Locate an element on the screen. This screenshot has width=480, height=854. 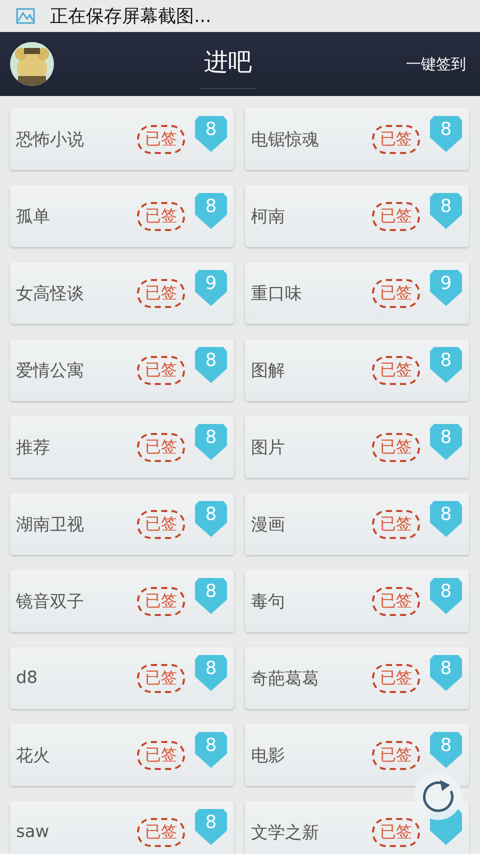
forum-card: 女高怪谈 已签 9 is located at coordinates (122, 293).